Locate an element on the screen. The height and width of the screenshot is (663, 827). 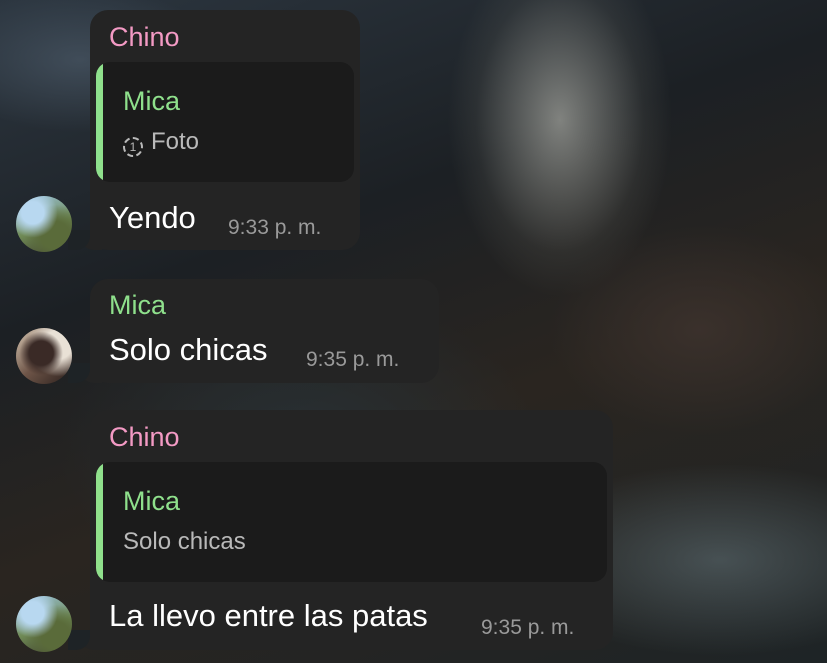
view-once-icon: 1 is located at coordinates (133, 147).